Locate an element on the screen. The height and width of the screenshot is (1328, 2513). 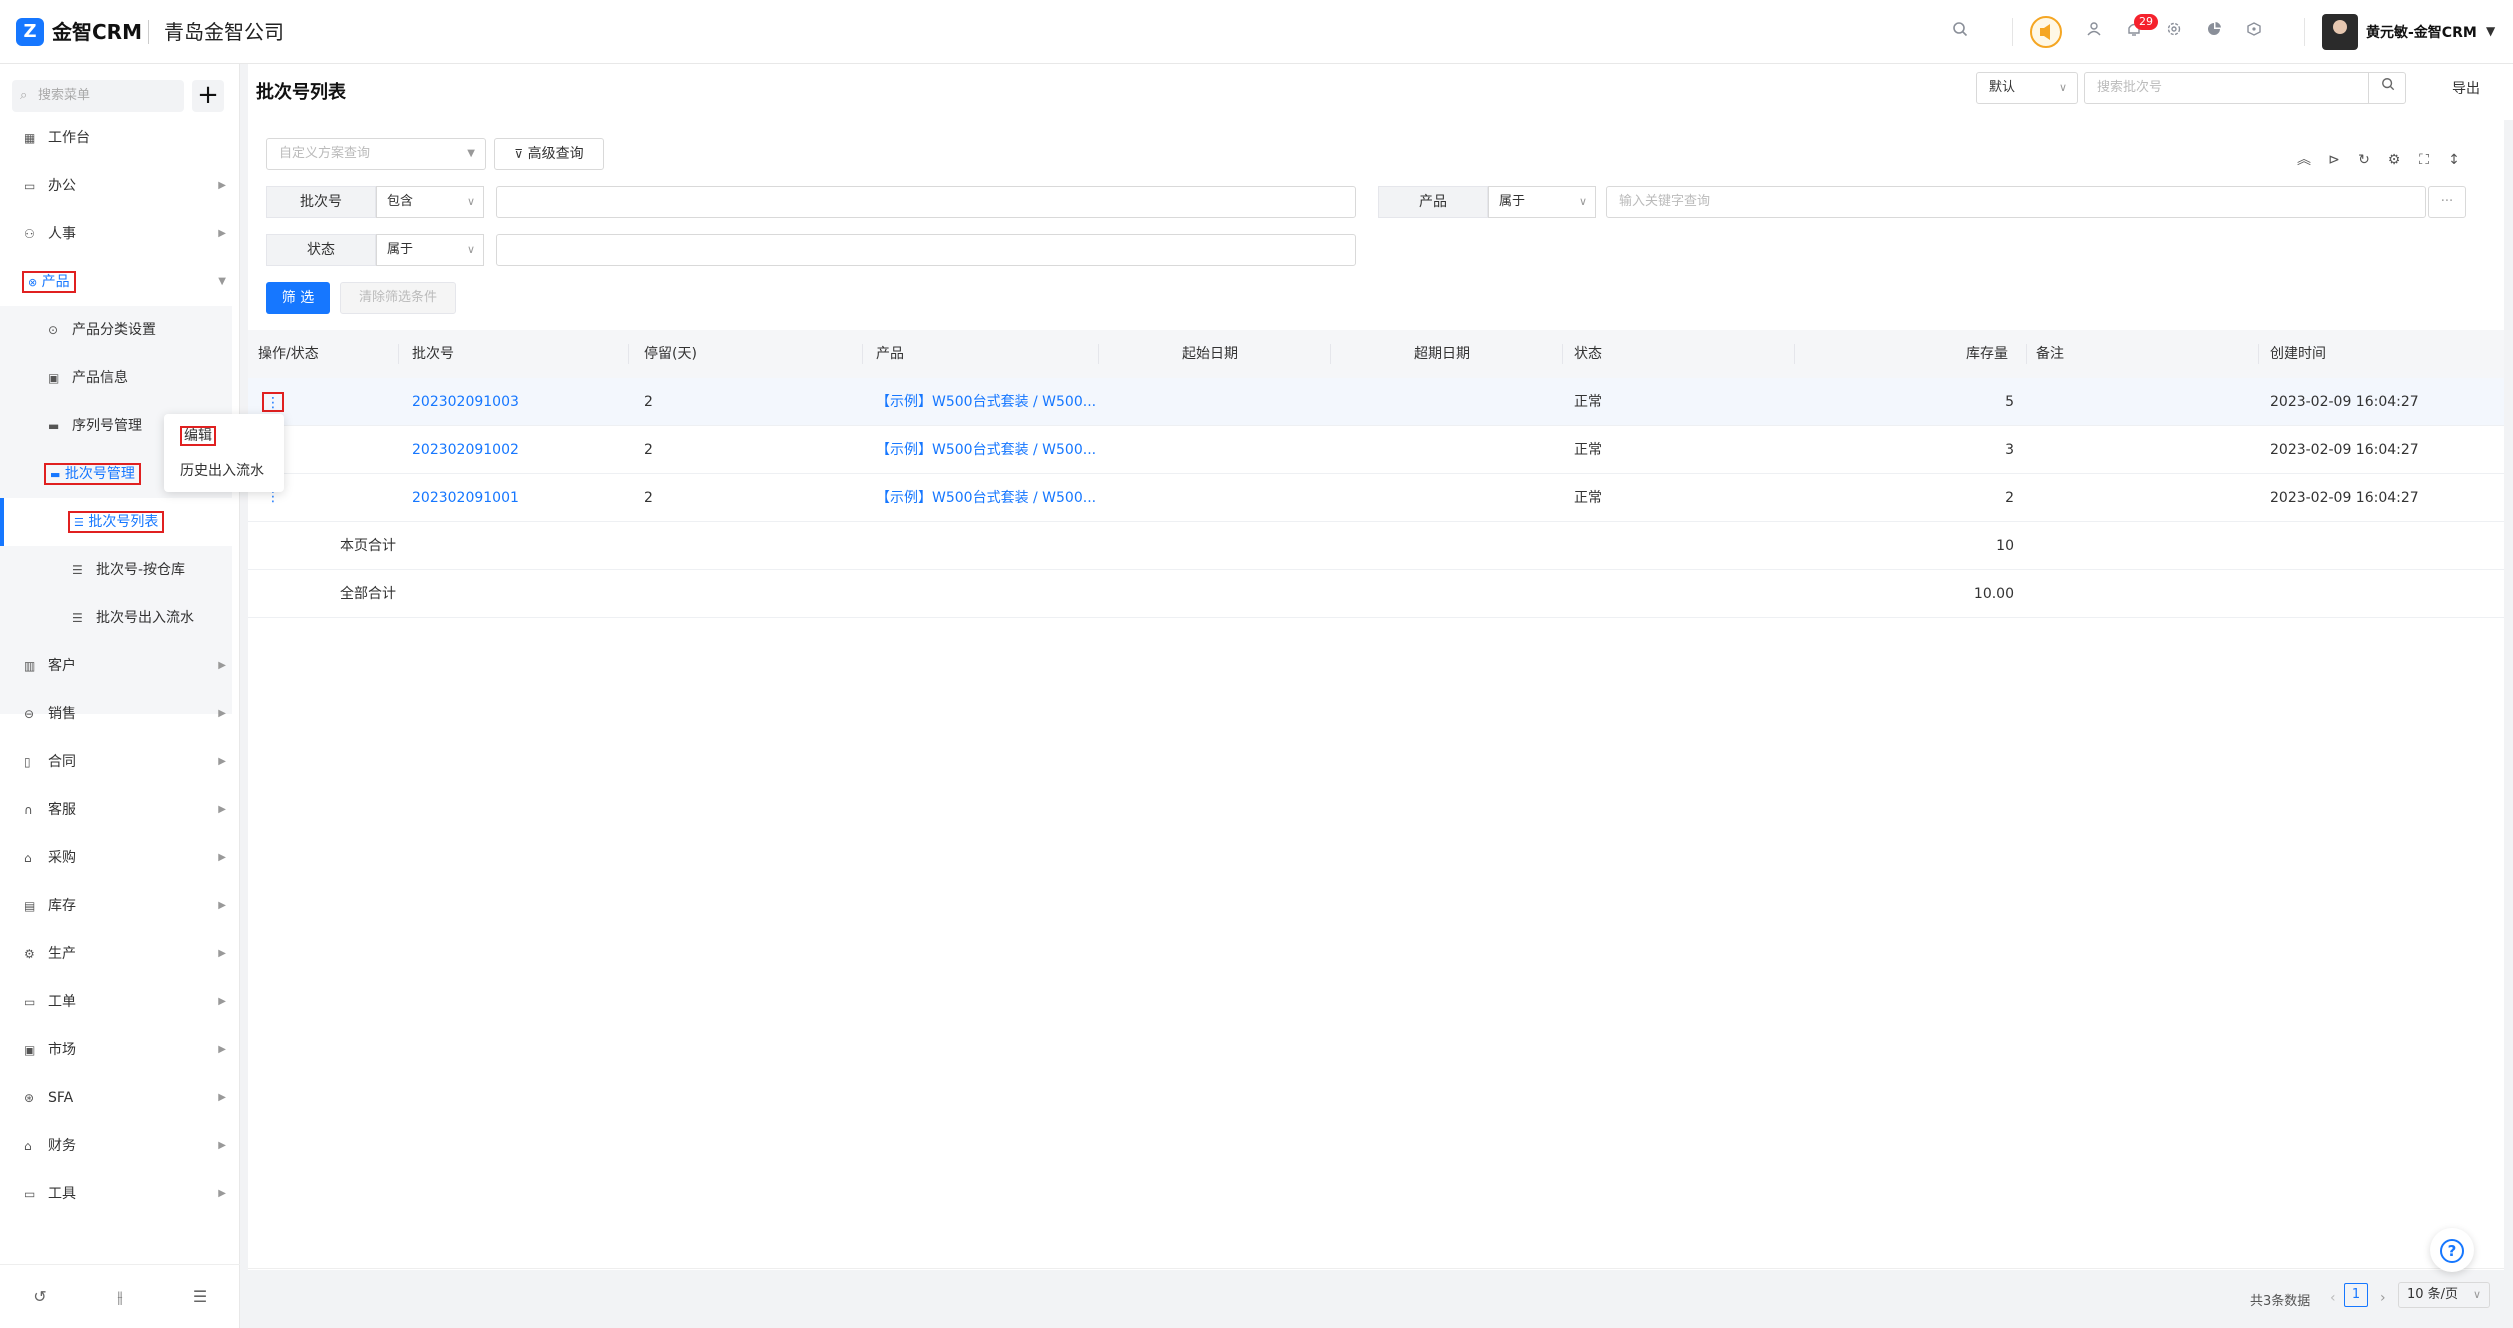
column-header: 库存量 is located at coordinates (1987, 354).